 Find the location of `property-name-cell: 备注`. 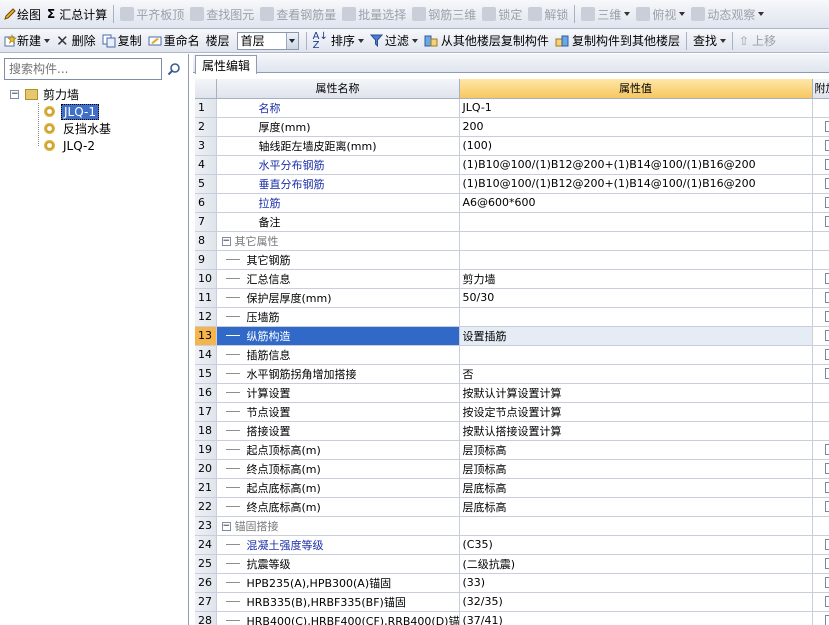

property-name-cell: 备注 is located at coordinates (338, 222).